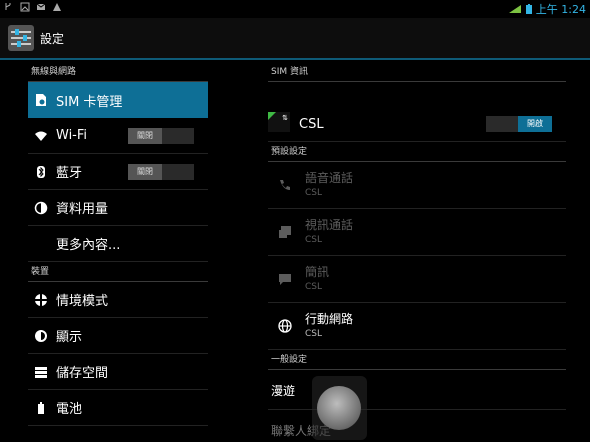 This screenshot has height=442, width=590. What do you see at coordinates (279, 122) in the screenshot?
I see `sim-card-badge: ⇅` at bounding box center [279, 122].